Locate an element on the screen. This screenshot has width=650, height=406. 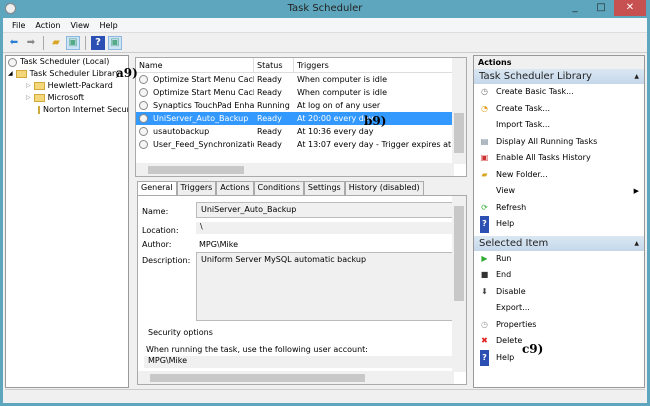
back-icon: ⬅ is located at coordinates (14, 43).